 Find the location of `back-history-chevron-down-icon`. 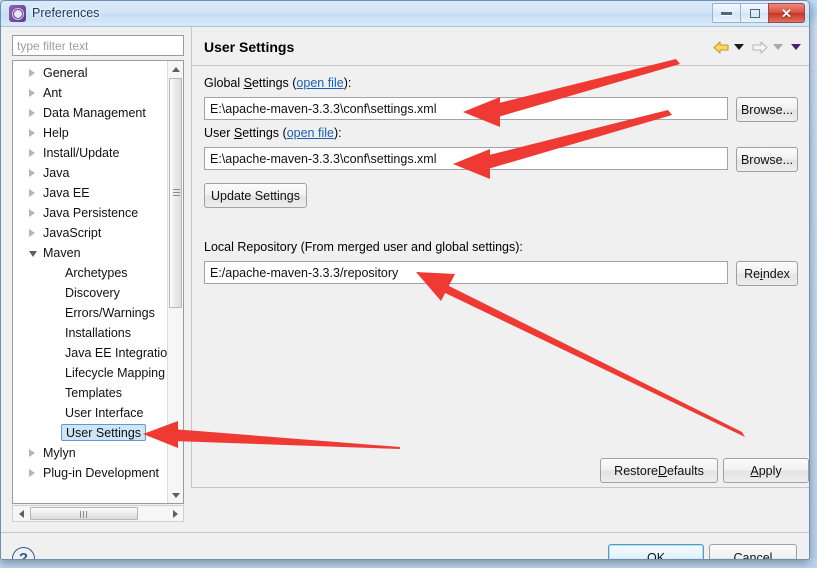

back-history-chevron-down-icon is located at coordinates (739, 47).